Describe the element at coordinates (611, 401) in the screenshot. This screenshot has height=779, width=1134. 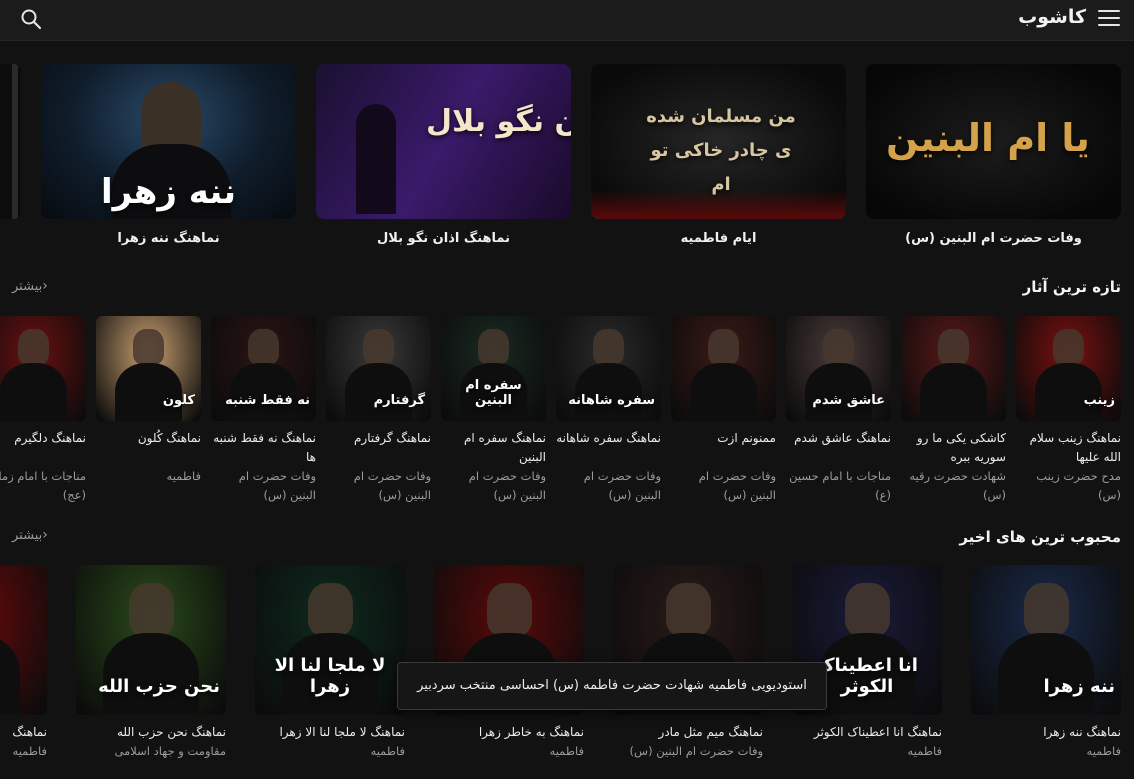
I see `latest-thumbnail-art: سفره شاهانه` at that location.